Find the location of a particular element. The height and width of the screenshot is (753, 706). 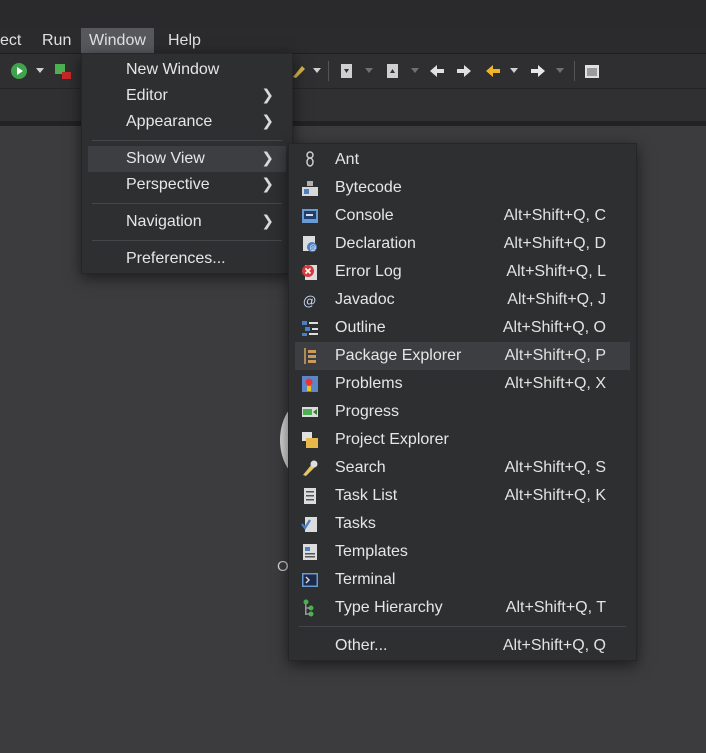

previous-annotation-icon is located at coordinates (393, 71).